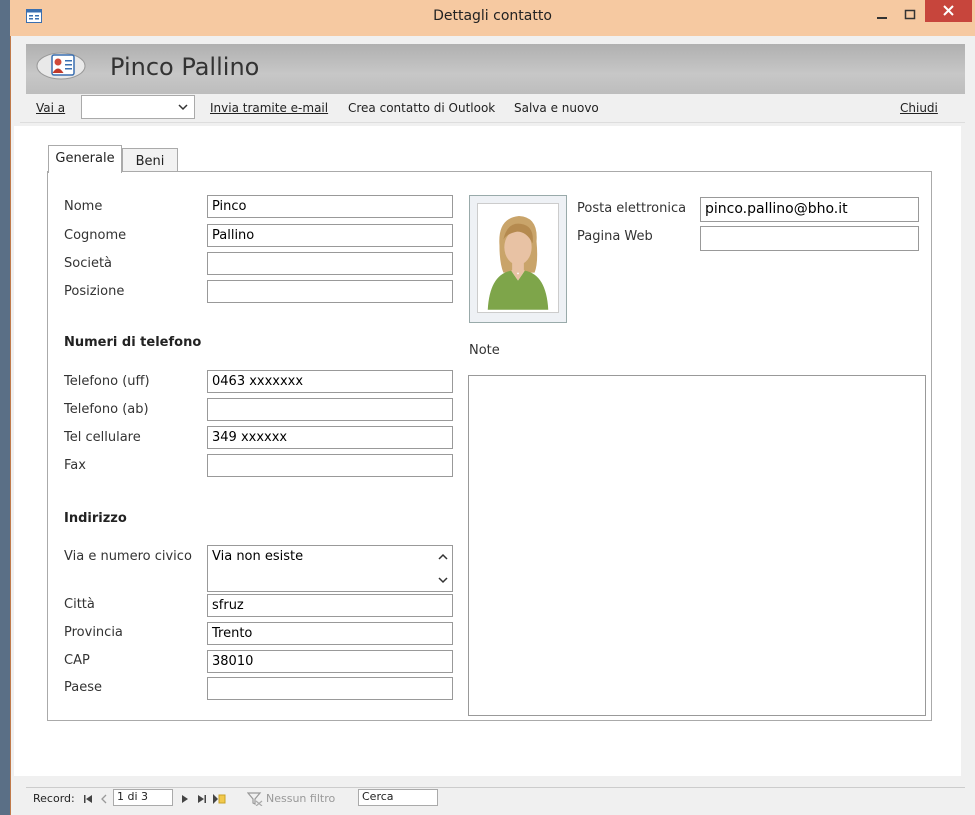  What do you see at coordinates (54, 798) in the screenshot?
I see `record-label: Record:` at bounding box center [54, 798].